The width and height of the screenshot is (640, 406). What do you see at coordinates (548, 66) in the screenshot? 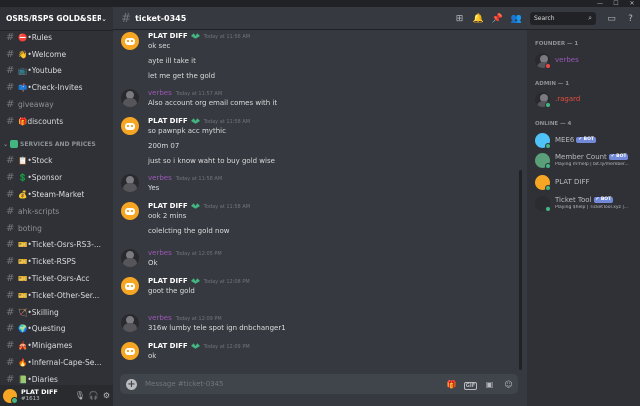
I see `status-dnd-icon` at bounding box center [548, 66].